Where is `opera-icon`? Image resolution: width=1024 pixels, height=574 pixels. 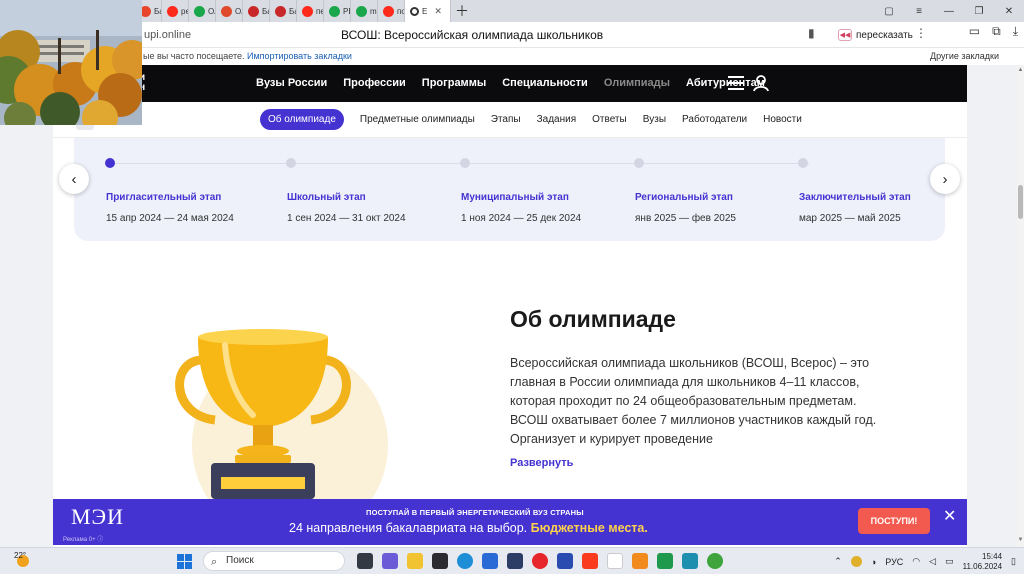 opera-icon is located at coordinates (540, 561).